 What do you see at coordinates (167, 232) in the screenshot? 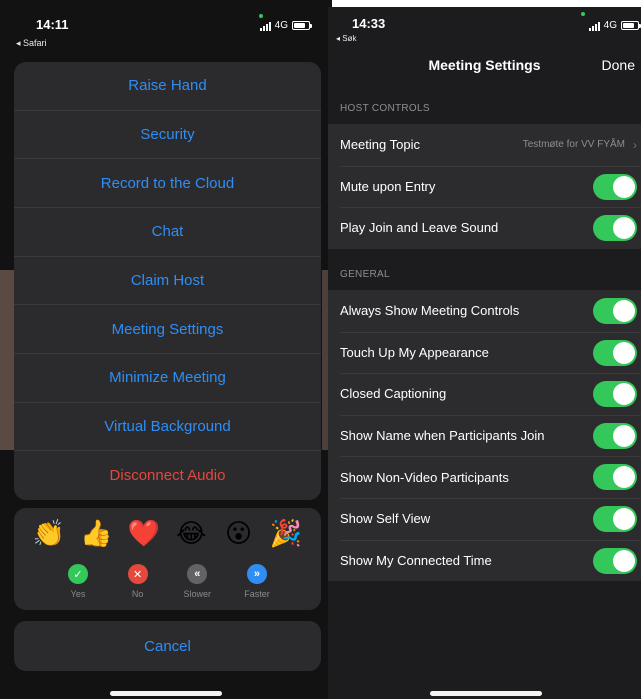
I see `menu-item-chat: Chat` at bounding box center [167, 232].